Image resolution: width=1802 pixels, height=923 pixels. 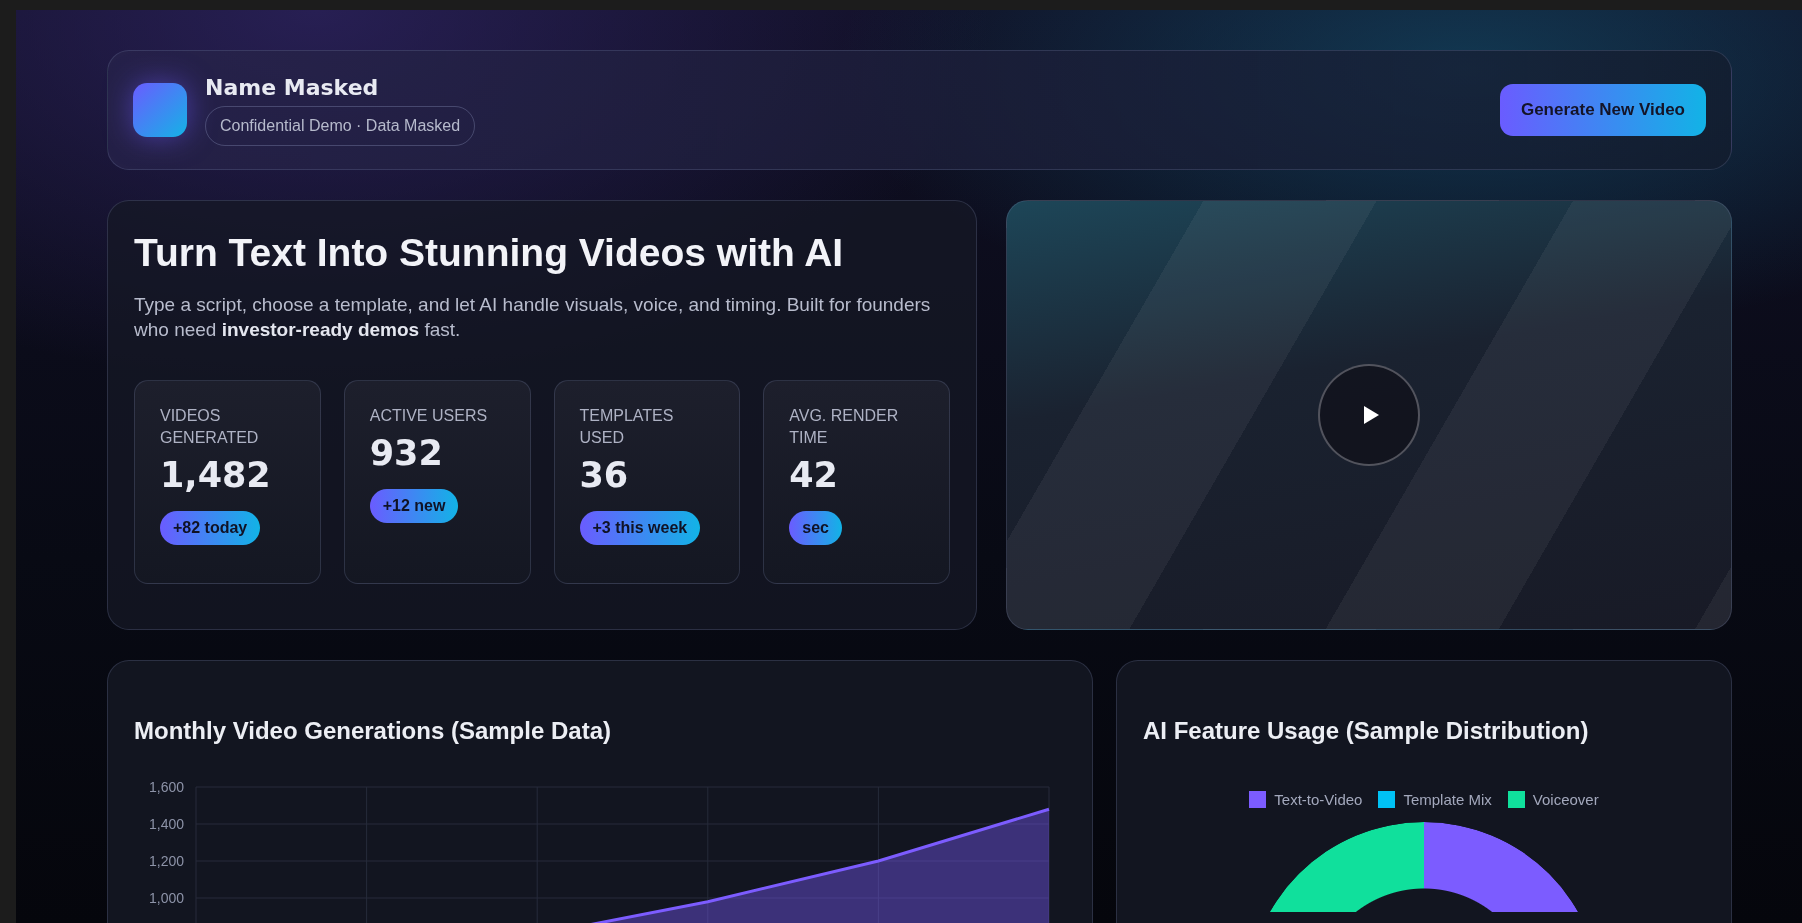 I want to click on stat-label: TEMPLATES USED, so click(x=627, y=427).